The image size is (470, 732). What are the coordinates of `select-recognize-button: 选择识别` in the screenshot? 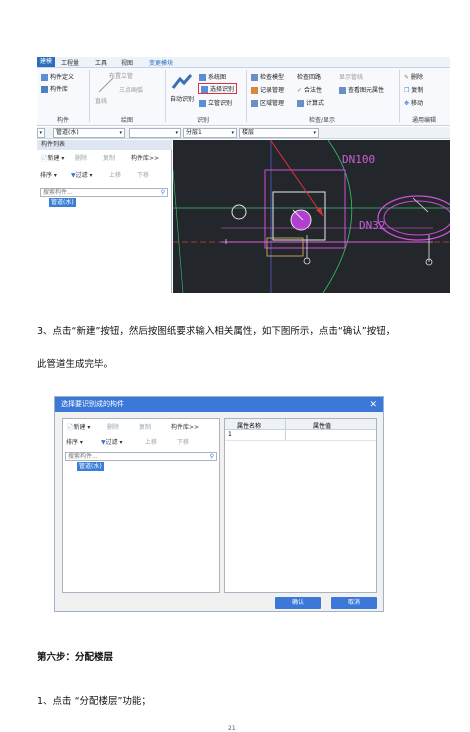 It's located at (218, 88).